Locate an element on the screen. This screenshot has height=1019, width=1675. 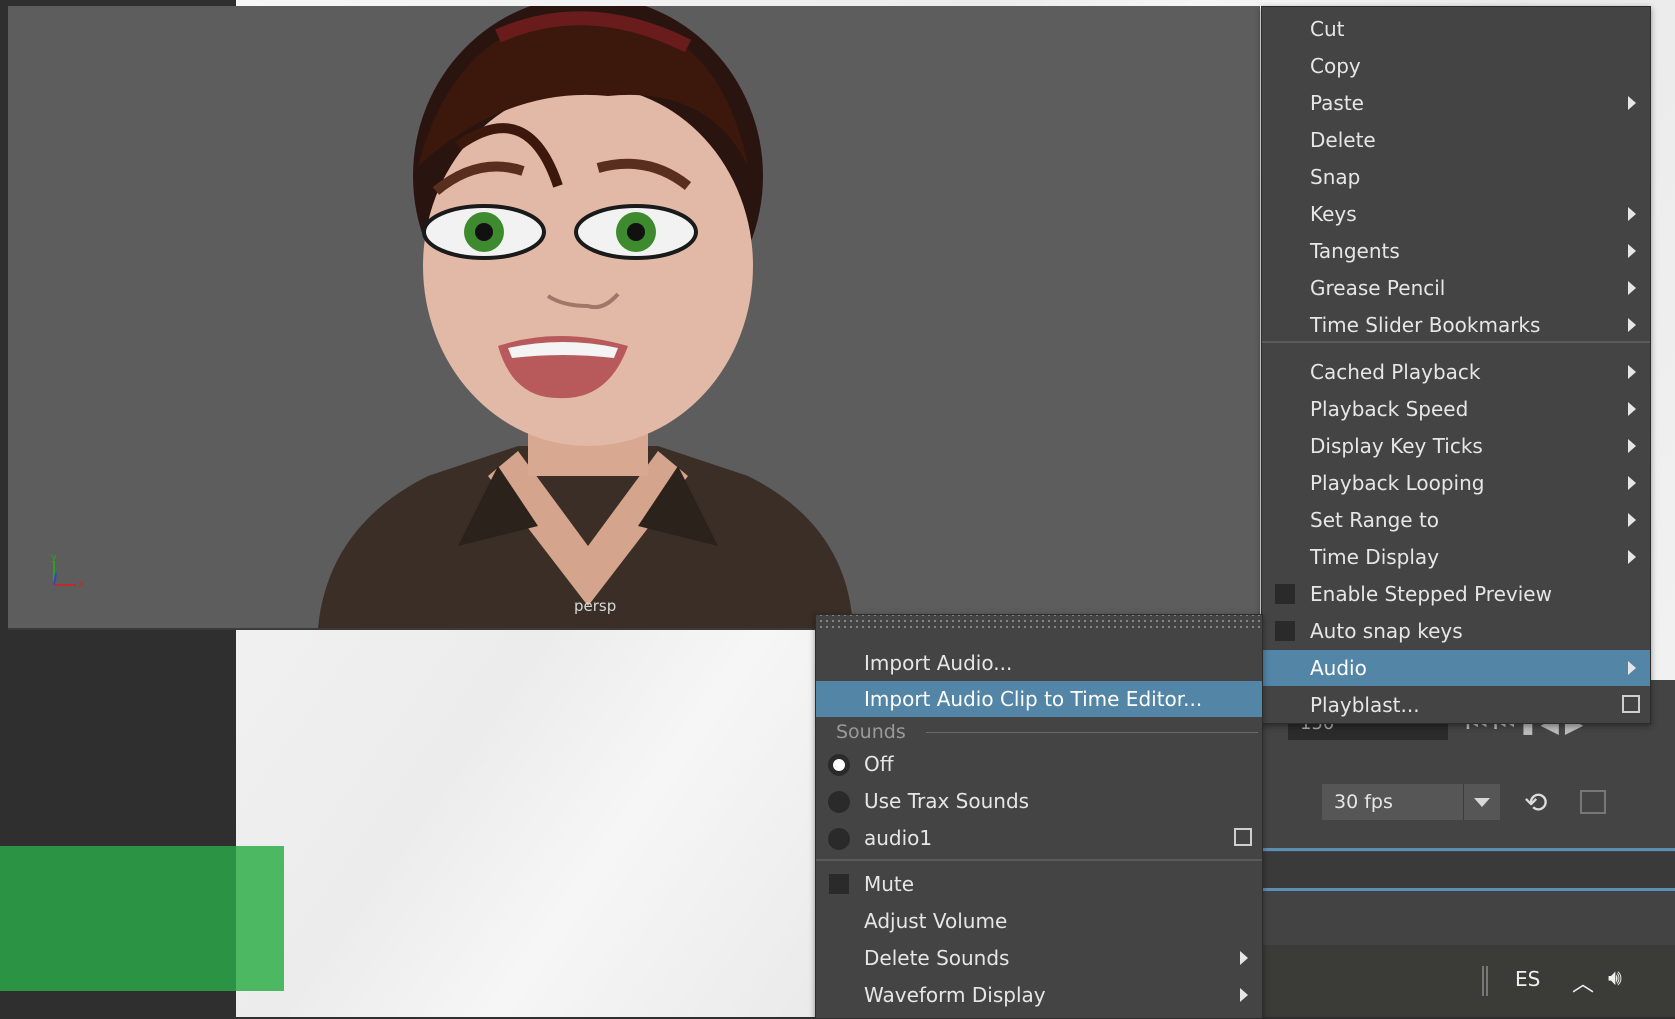
axis-gizmo: y x is located at coordinates (67, 571).